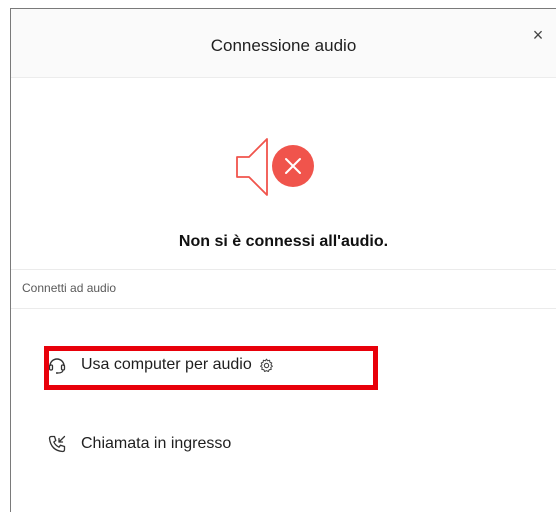 The image size is (556, 512). Describe the element at coordinates (166, 364) in the screenshot. I see `option-label: Usa computer per audio` at that location.